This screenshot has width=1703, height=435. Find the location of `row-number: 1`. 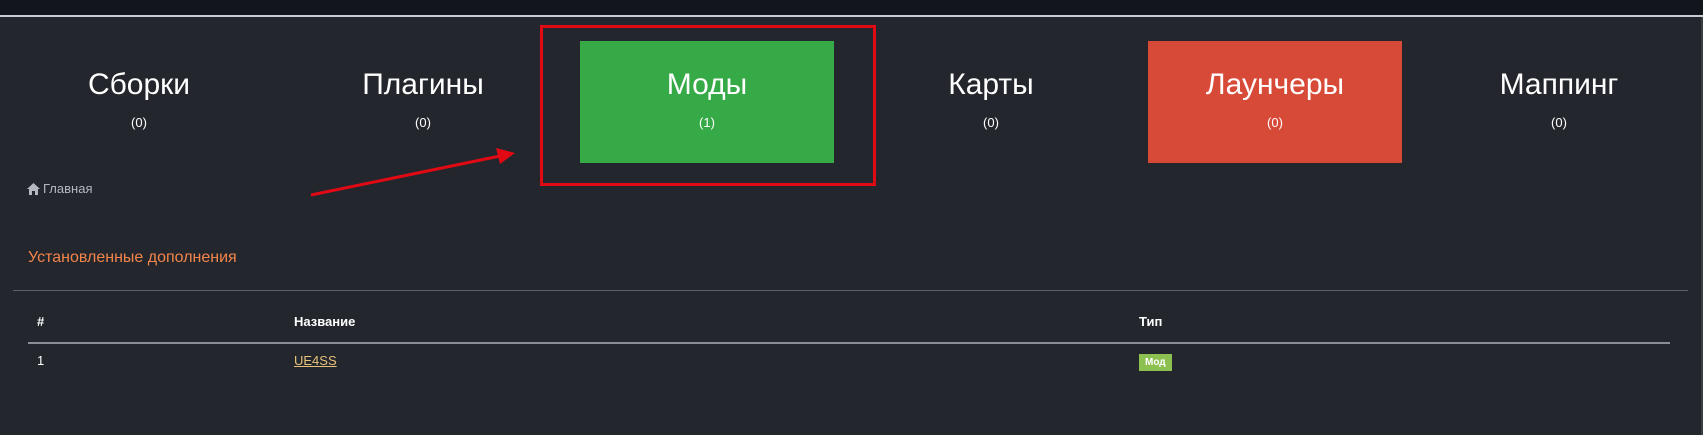

row-number: 1 is located at coordinates (41, 360).